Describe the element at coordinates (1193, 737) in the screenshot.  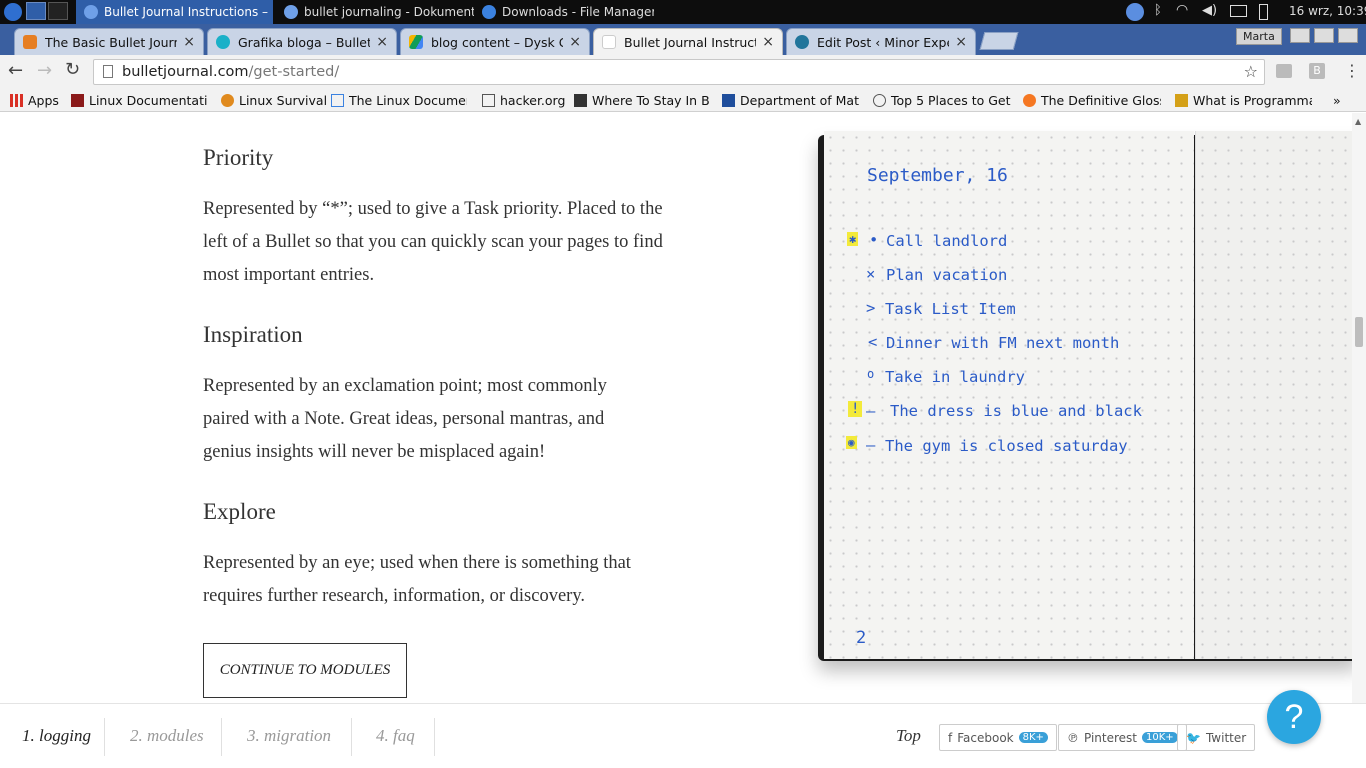
I see `twitter-icon: 🐦` at that location.